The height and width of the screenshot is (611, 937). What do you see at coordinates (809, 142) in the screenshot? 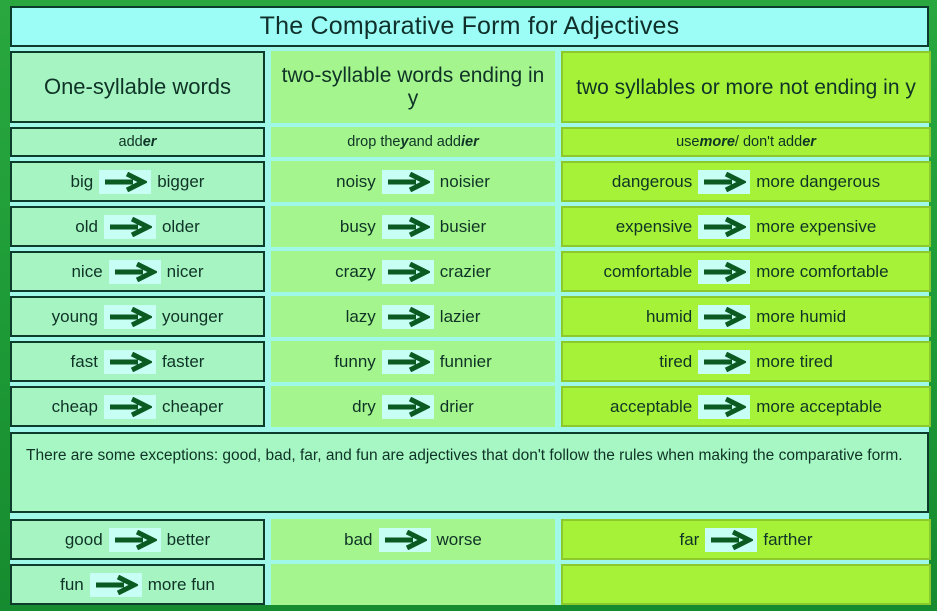
I see `rule-text-emph-2: er` at bounding box center [809, 142].